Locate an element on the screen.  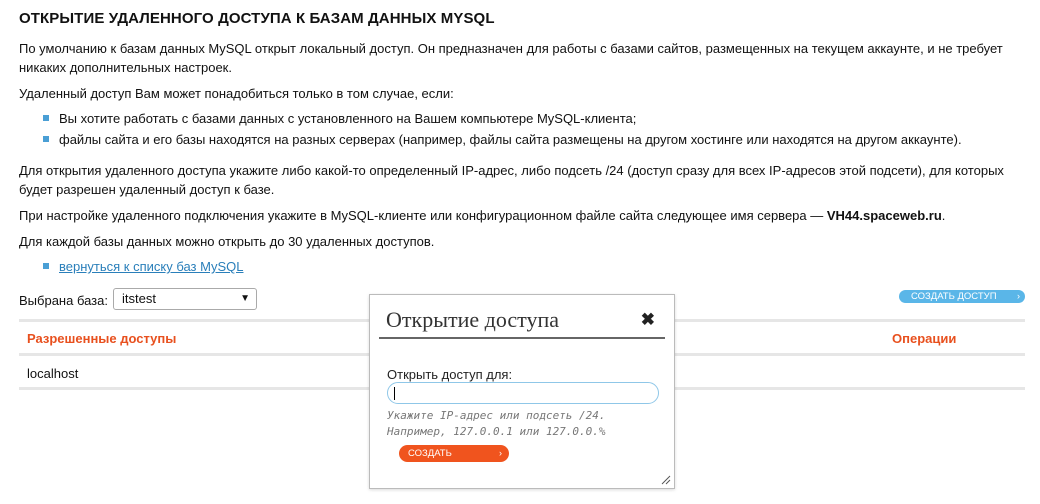
ip-address-input is located at coordinates (523, 393).